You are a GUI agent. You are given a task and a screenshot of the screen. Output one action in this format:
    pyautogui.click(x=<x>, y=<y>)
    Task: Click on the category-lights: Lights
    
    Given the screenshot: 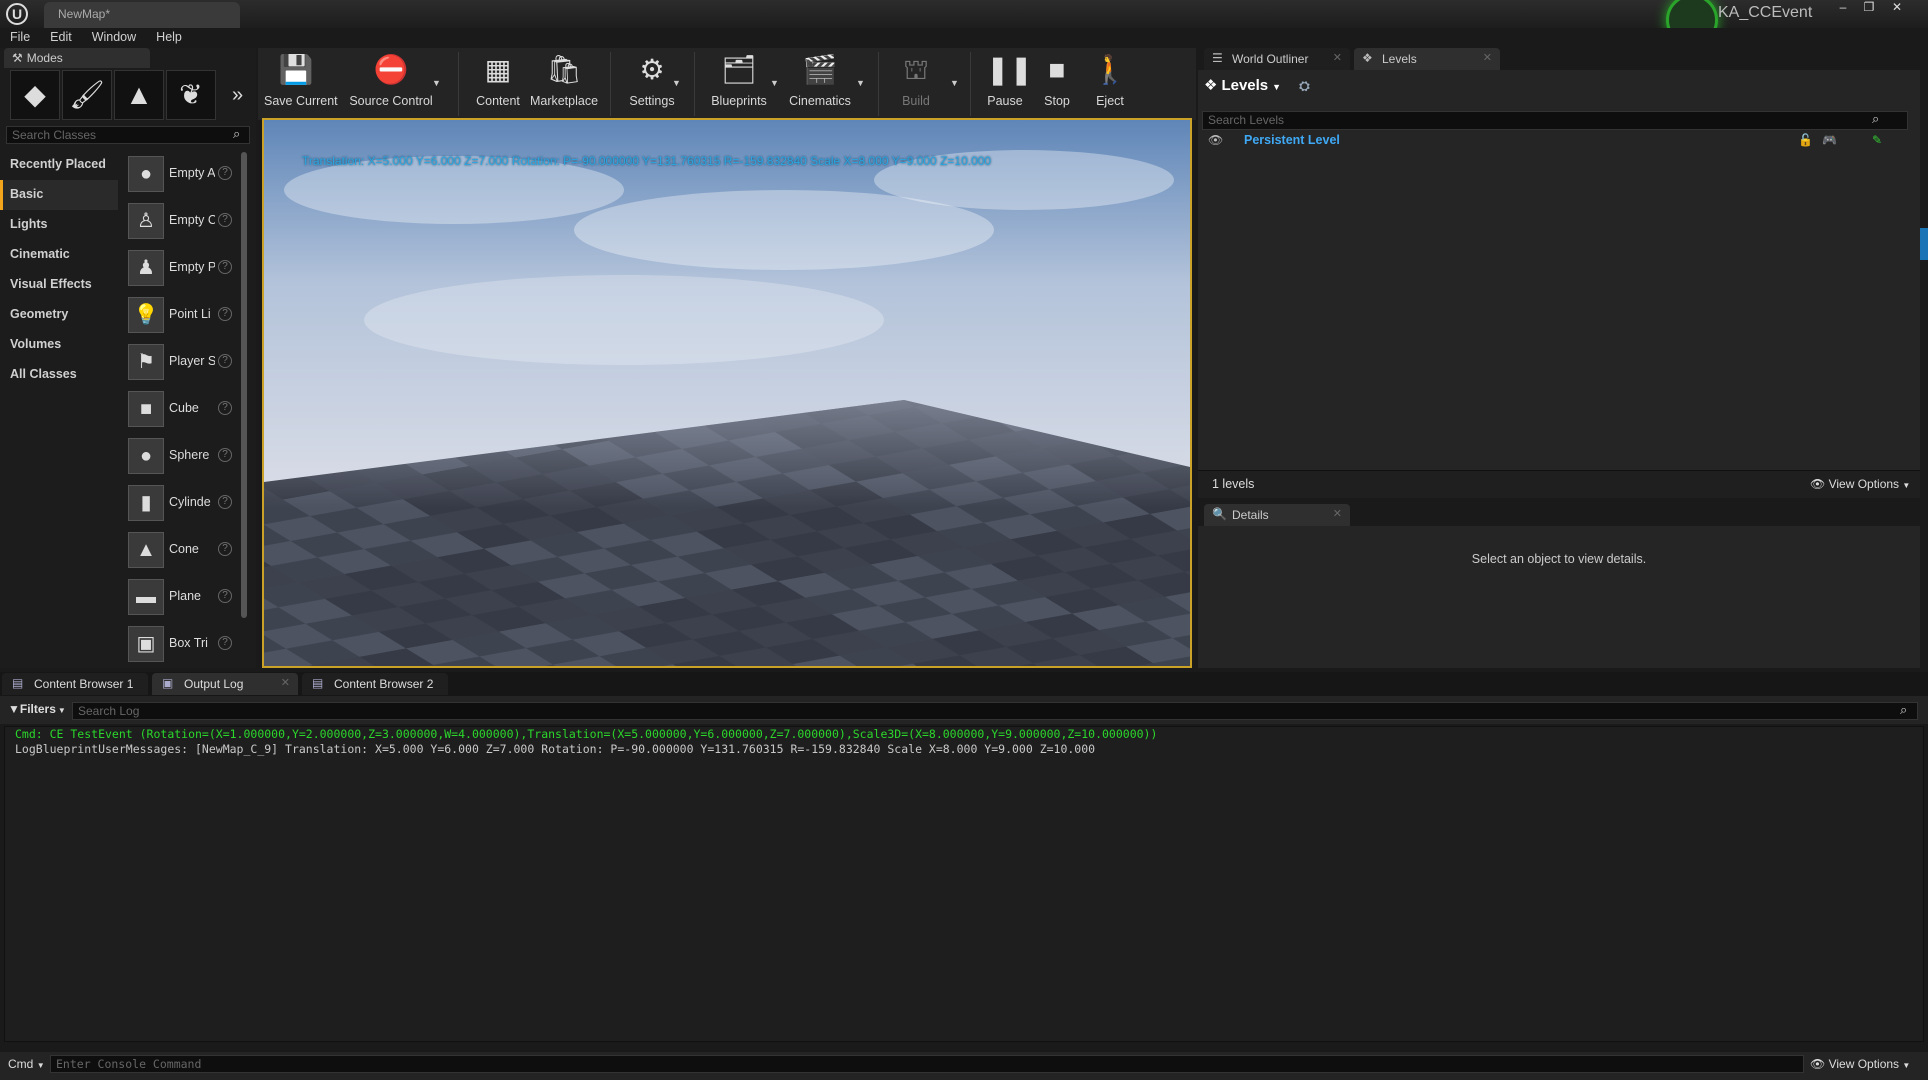 What is the action you would take?
    pyautogui.click(x=59, y=225)
    